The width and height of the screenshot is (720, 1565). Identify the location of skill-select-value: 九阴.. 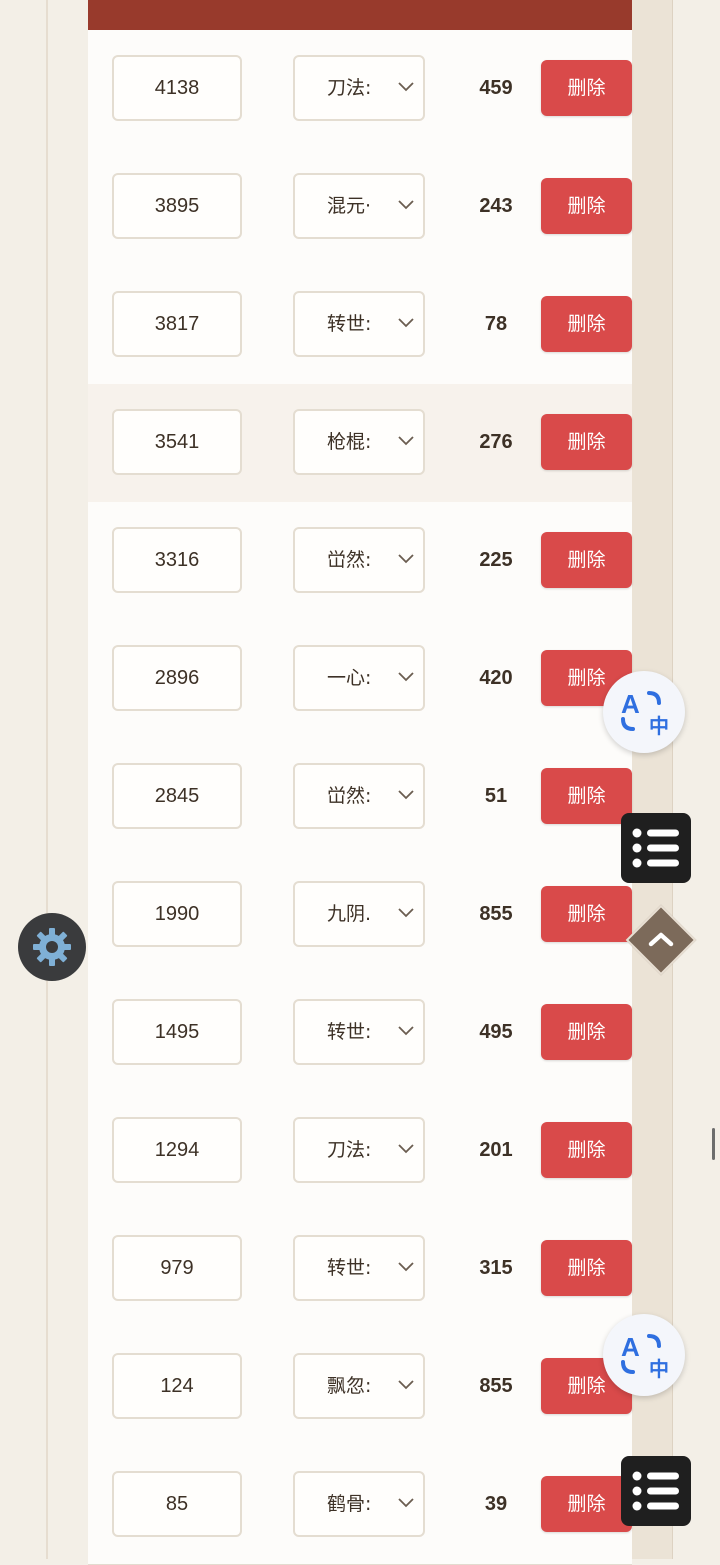
(349, 914).